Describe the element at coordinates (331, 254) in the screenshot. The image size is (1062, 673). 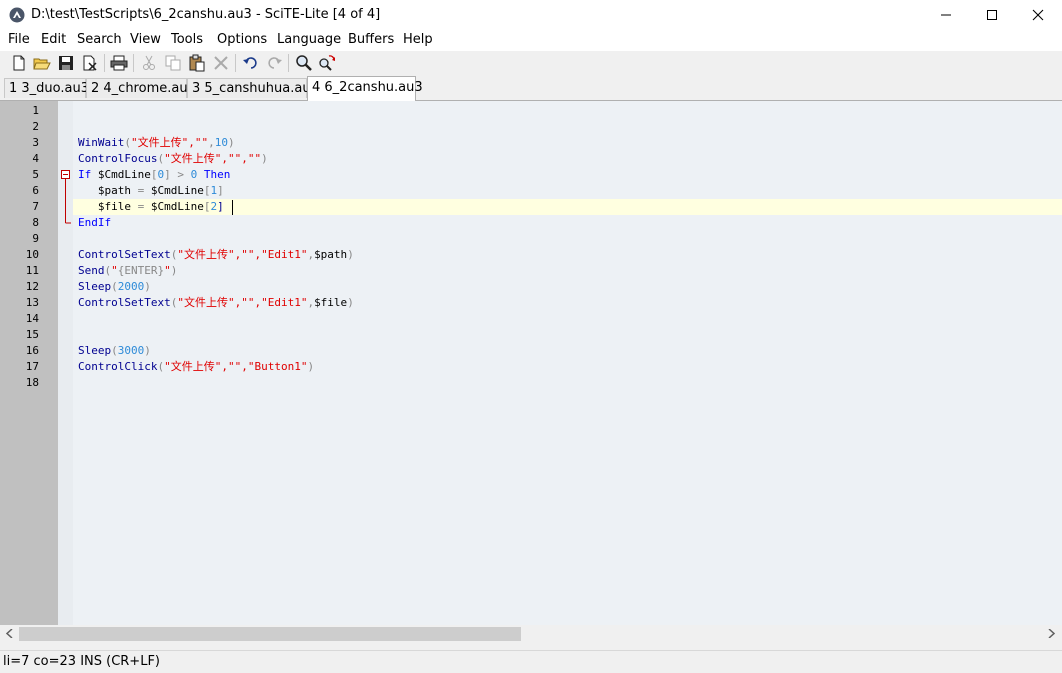
I see `code-token: $path` at that location.